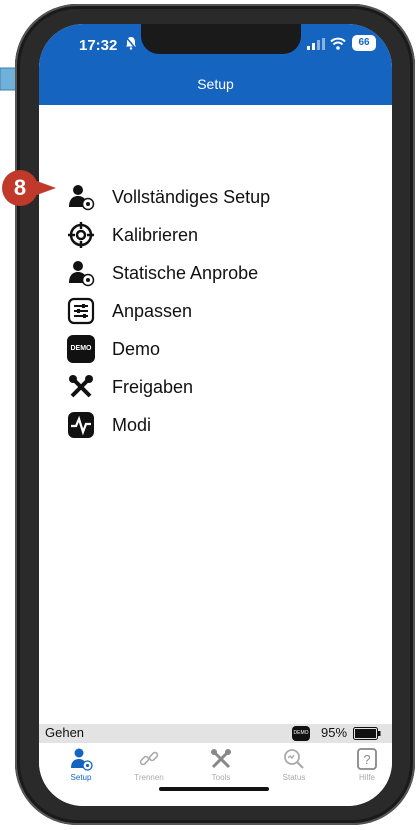 This screenshot has height=830, width=419. Describe the element at coordinates (215, 84) in the screenshot. I see `page-title: Setup` at that location.